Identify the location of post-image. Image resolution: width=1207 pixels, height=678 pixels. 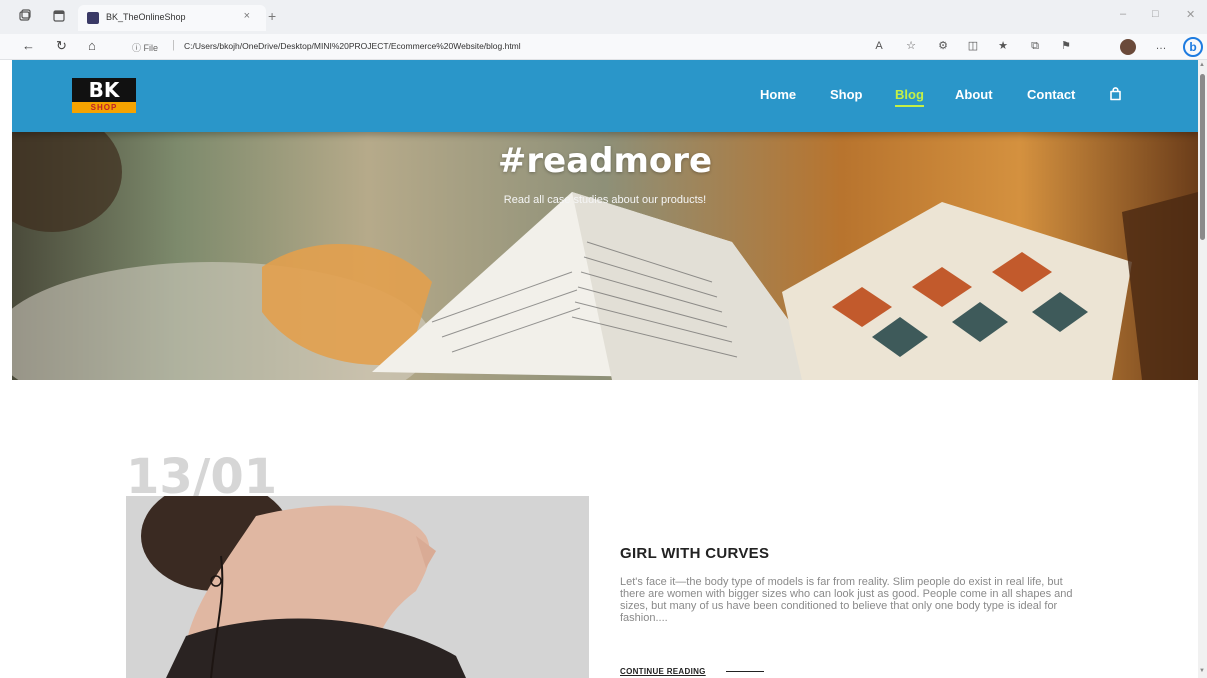
(357, 587).